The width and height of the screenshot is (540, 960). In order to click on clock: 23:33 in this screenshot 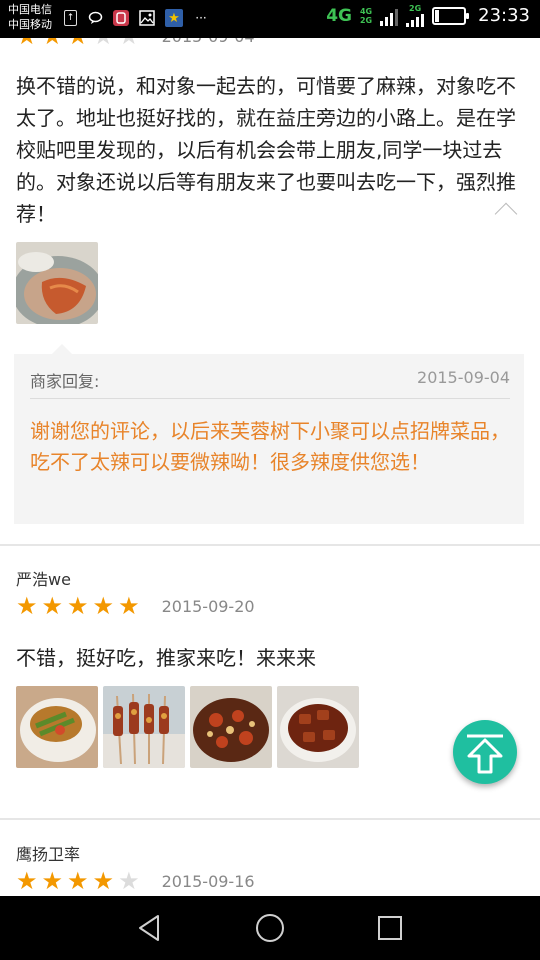, I will do `click(504, 15)`.